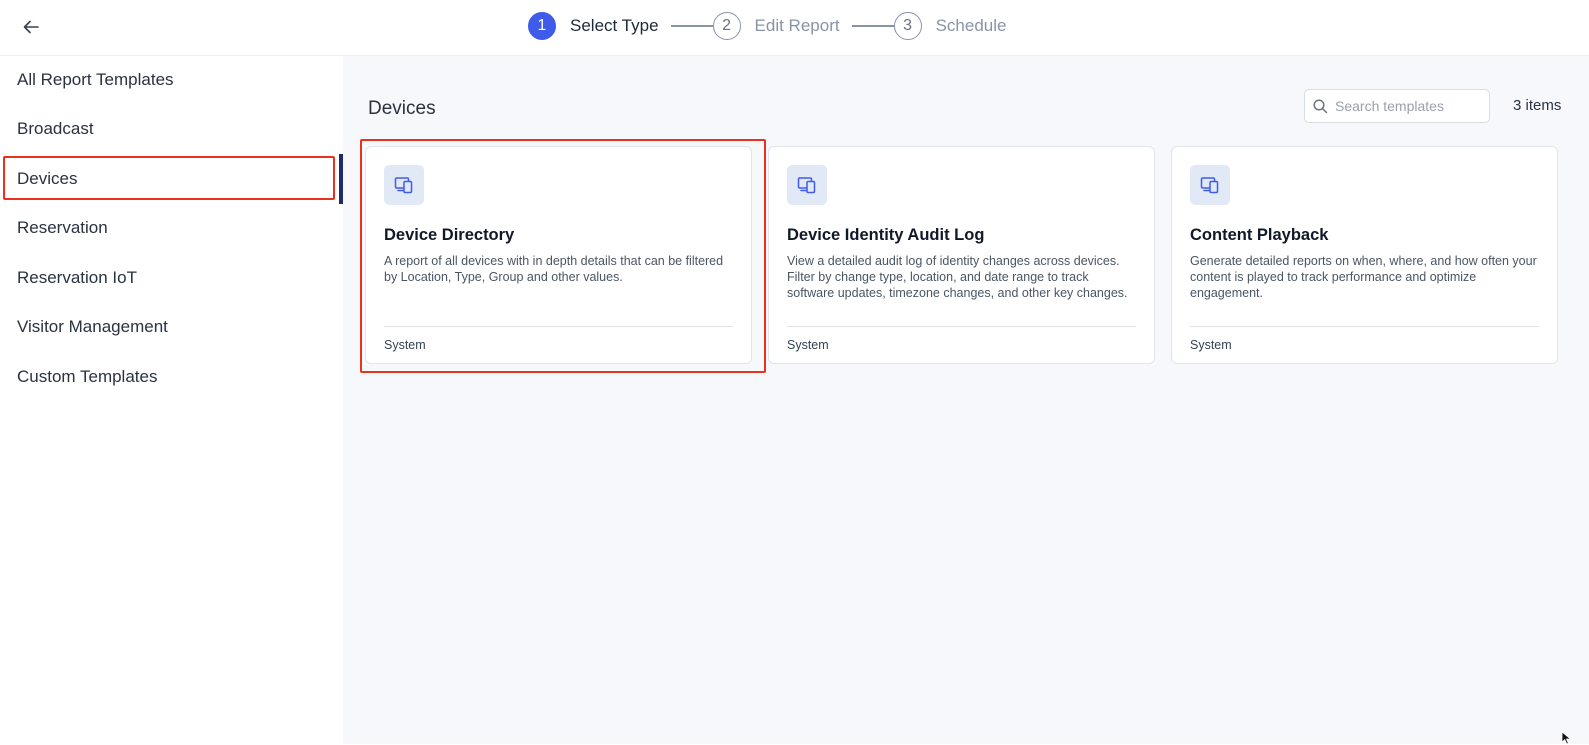  I want to click on card-title: Device Identity Audit Log, so click(886, 235).